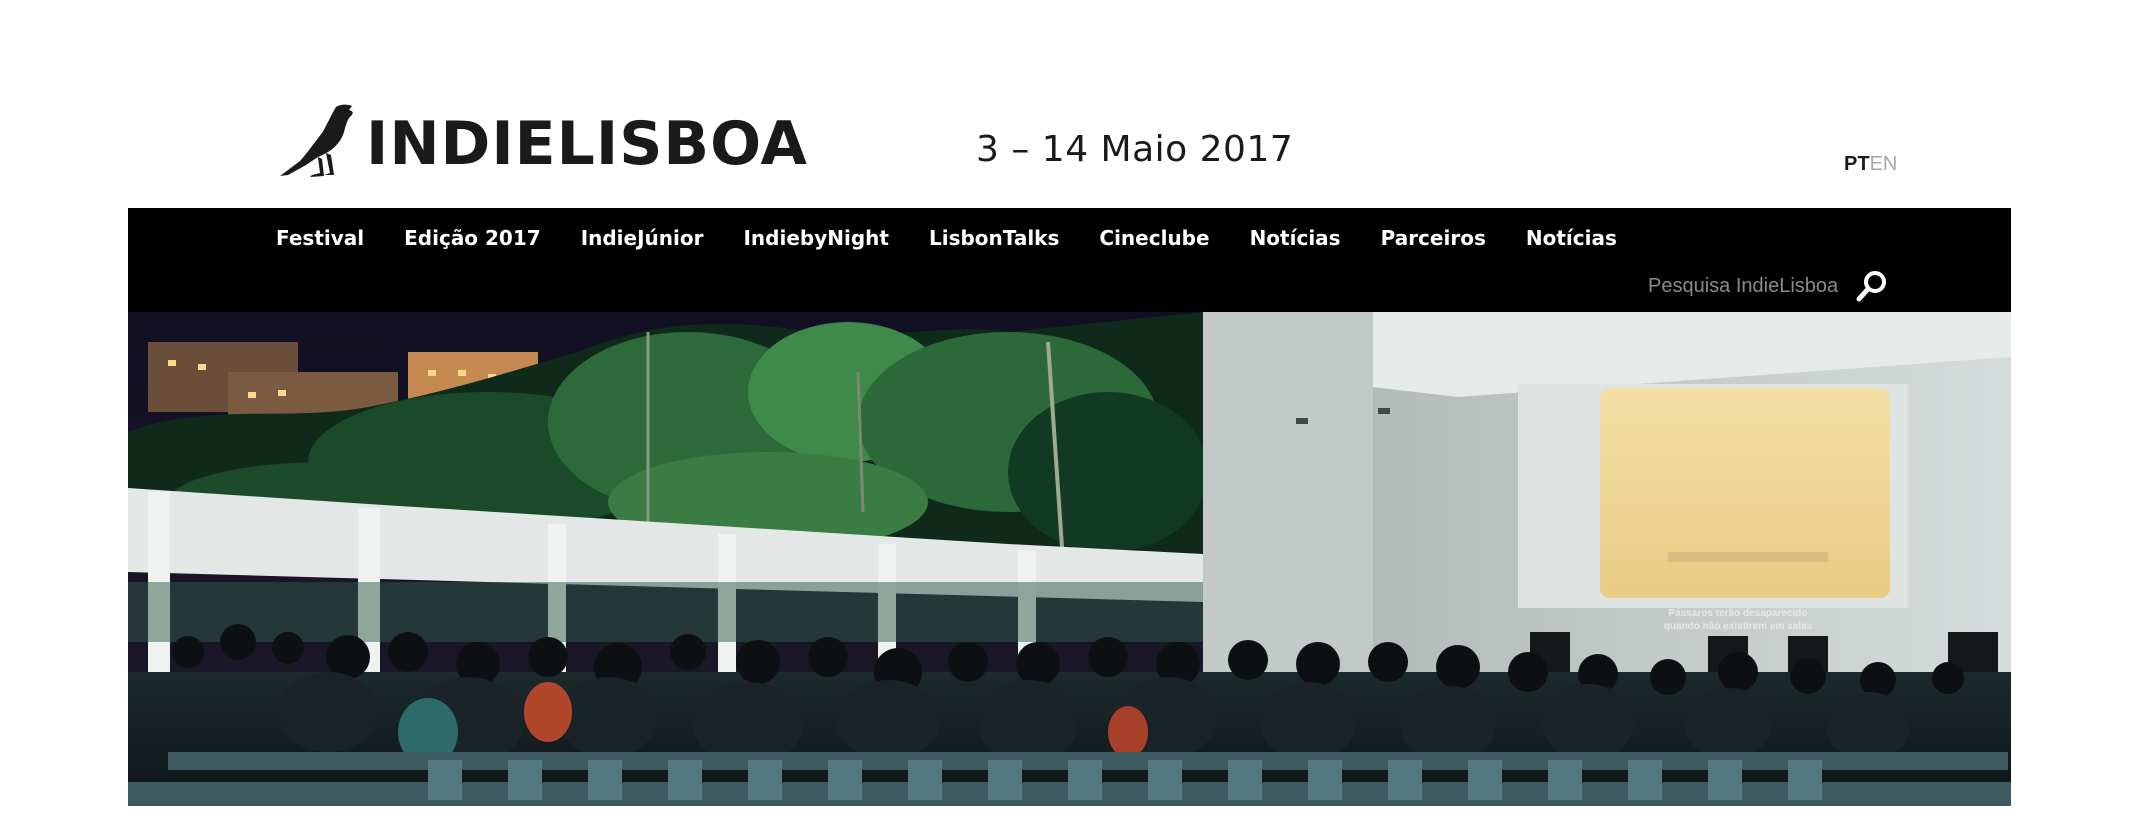 This screenshot has height=818, width=2129. What do you see at coordinates (815, 238) in the screenshot?
I see `nav-item-indiebynight: IndiebyNight` at bounding box center [815, 238].